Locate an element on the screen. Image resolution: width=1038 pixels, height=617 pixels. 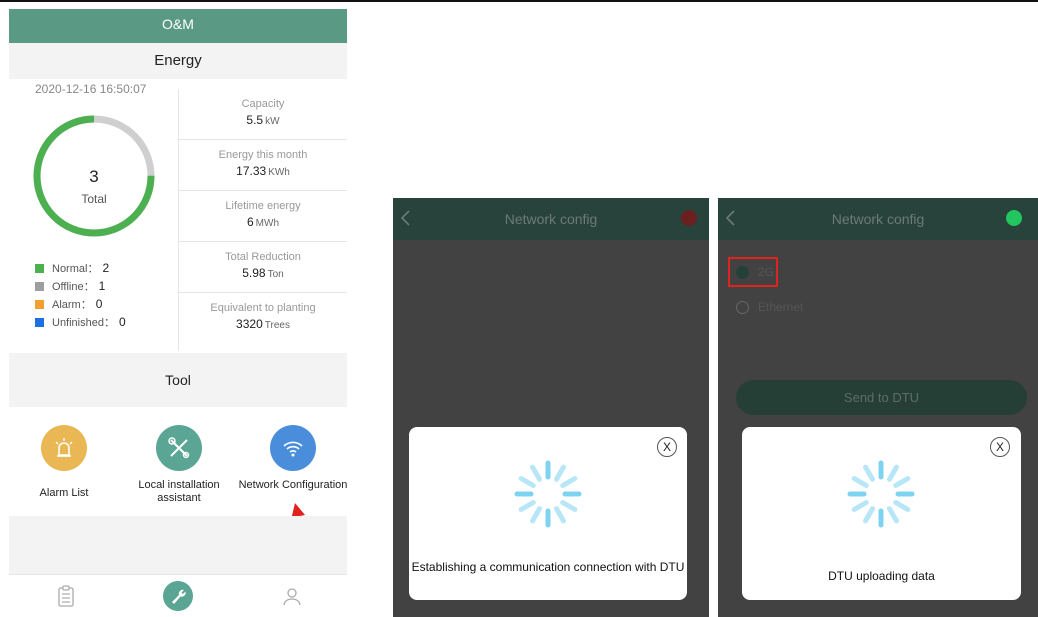
tool-label: Alarm List is located at coordinates (64, 493).